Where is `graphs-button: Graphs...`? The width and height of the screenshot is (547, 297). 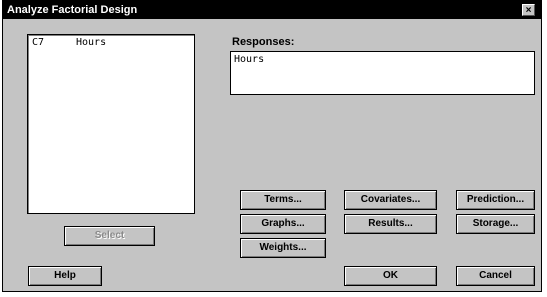
graphs-button: Graphs... is located at coordinates (283, 224).